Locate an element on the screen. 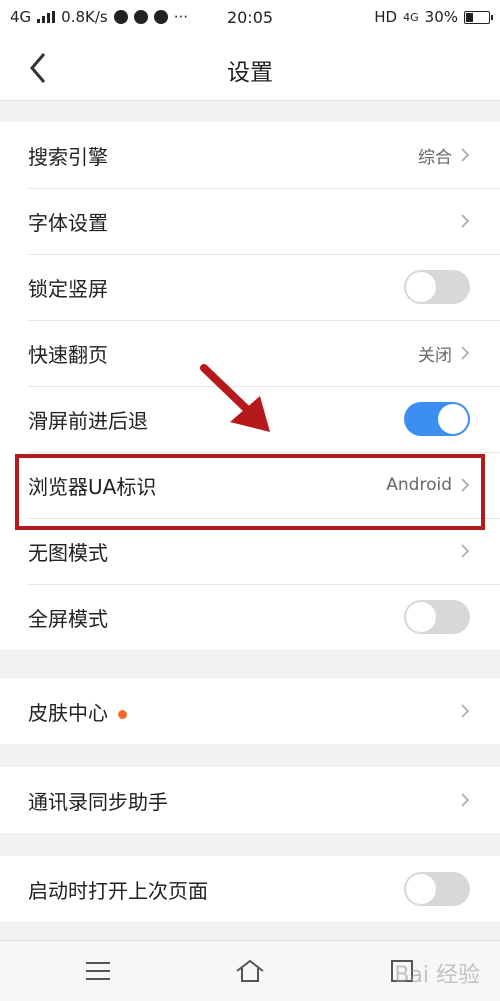 The width and height of the screenshot is (500, 1001). nav-bar: 设置 is located at coordinates (250, 68).